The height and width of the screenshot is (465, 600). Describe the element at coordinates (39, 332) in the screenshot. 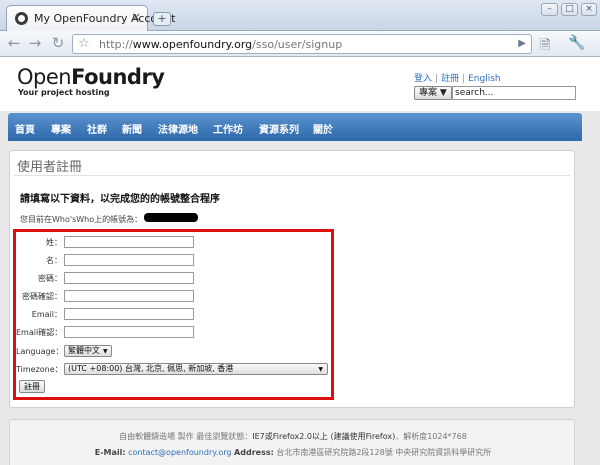

I see `email-confirm-label: Email確認：` at that location.